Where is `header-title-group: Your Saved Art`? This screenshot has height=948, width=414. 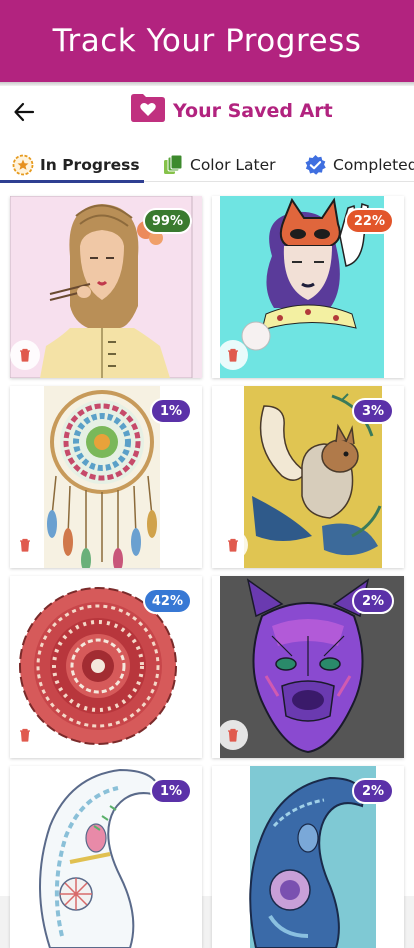 header-title-group: Your Saved Art is located at coordinates (231, 108).